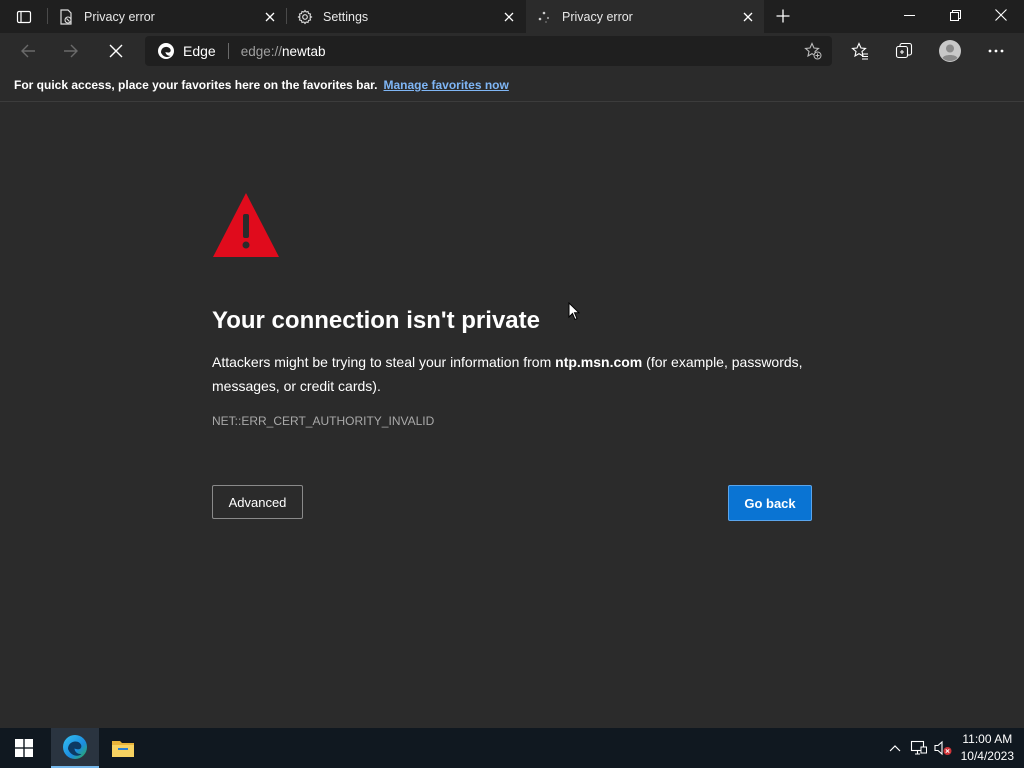  Describe the element at coordinates (813, 51) in the screenshot. I see `add-favorite-icon` at that location.